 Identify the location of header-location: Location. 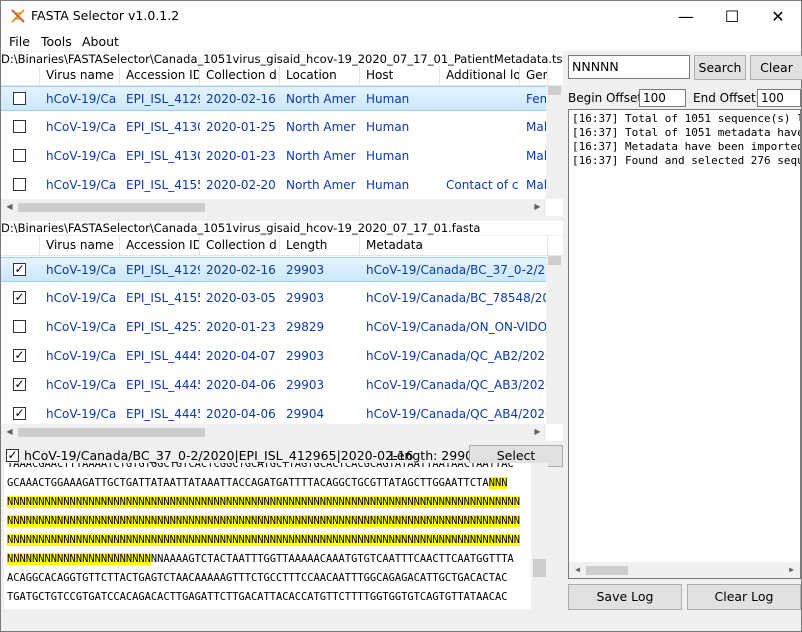
(320, 76).